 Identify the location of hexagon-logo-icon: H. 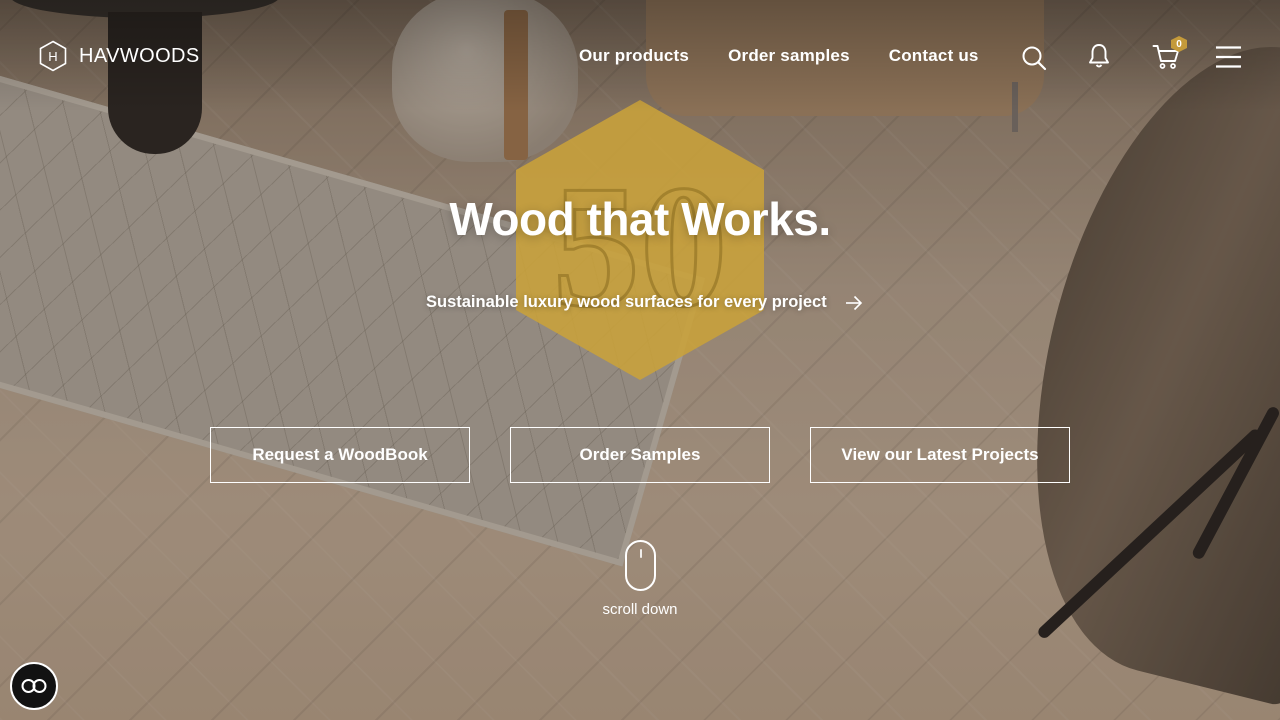
(53, 56).